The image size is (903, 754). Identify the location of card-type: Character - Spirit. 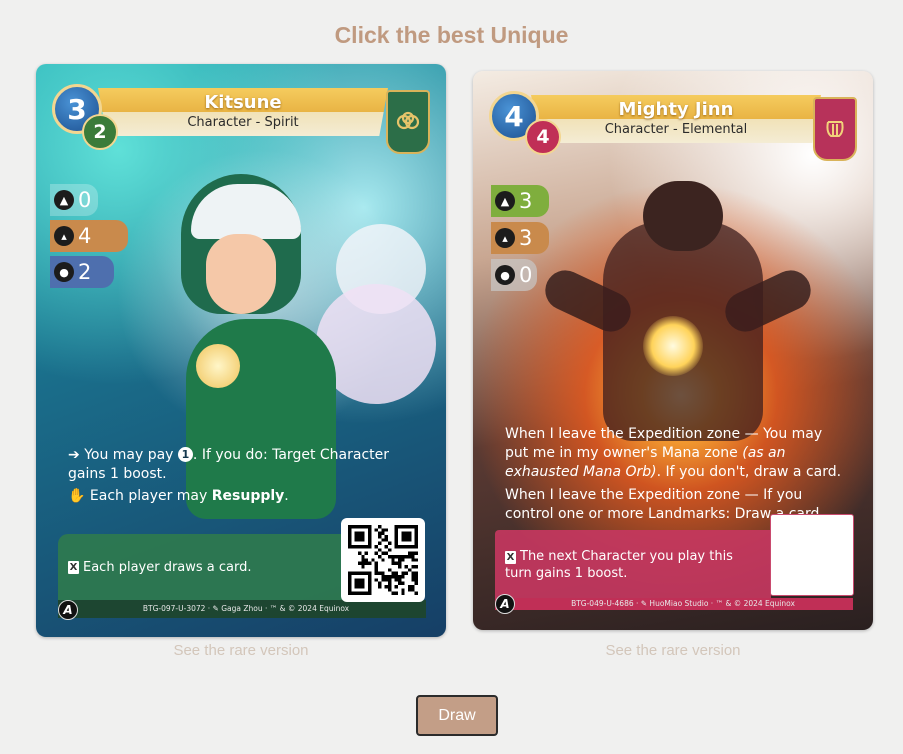
(243, 122).